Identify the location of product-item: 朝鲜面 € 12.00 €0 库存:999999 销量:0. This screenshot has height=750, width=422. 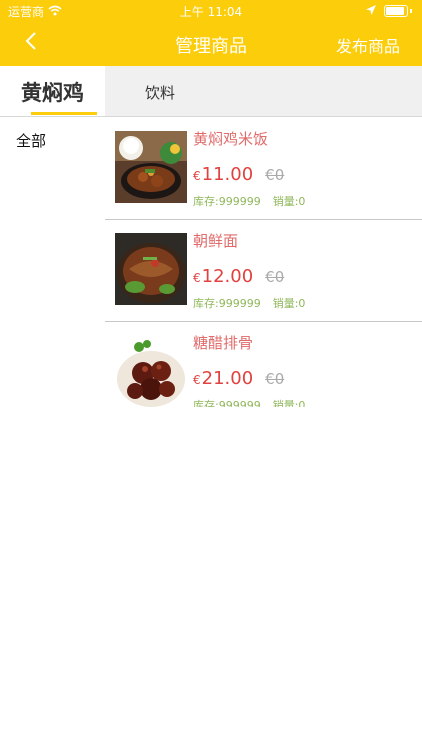
(263, 270).